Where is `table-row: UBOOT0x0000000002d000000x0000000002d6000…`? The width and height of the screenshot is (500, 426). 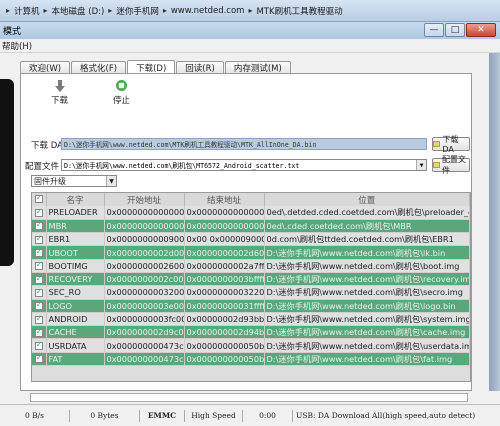 table-row: UBOOT0x0000000002d000000x0000000002d6000… is located at coordinates (251, 252).